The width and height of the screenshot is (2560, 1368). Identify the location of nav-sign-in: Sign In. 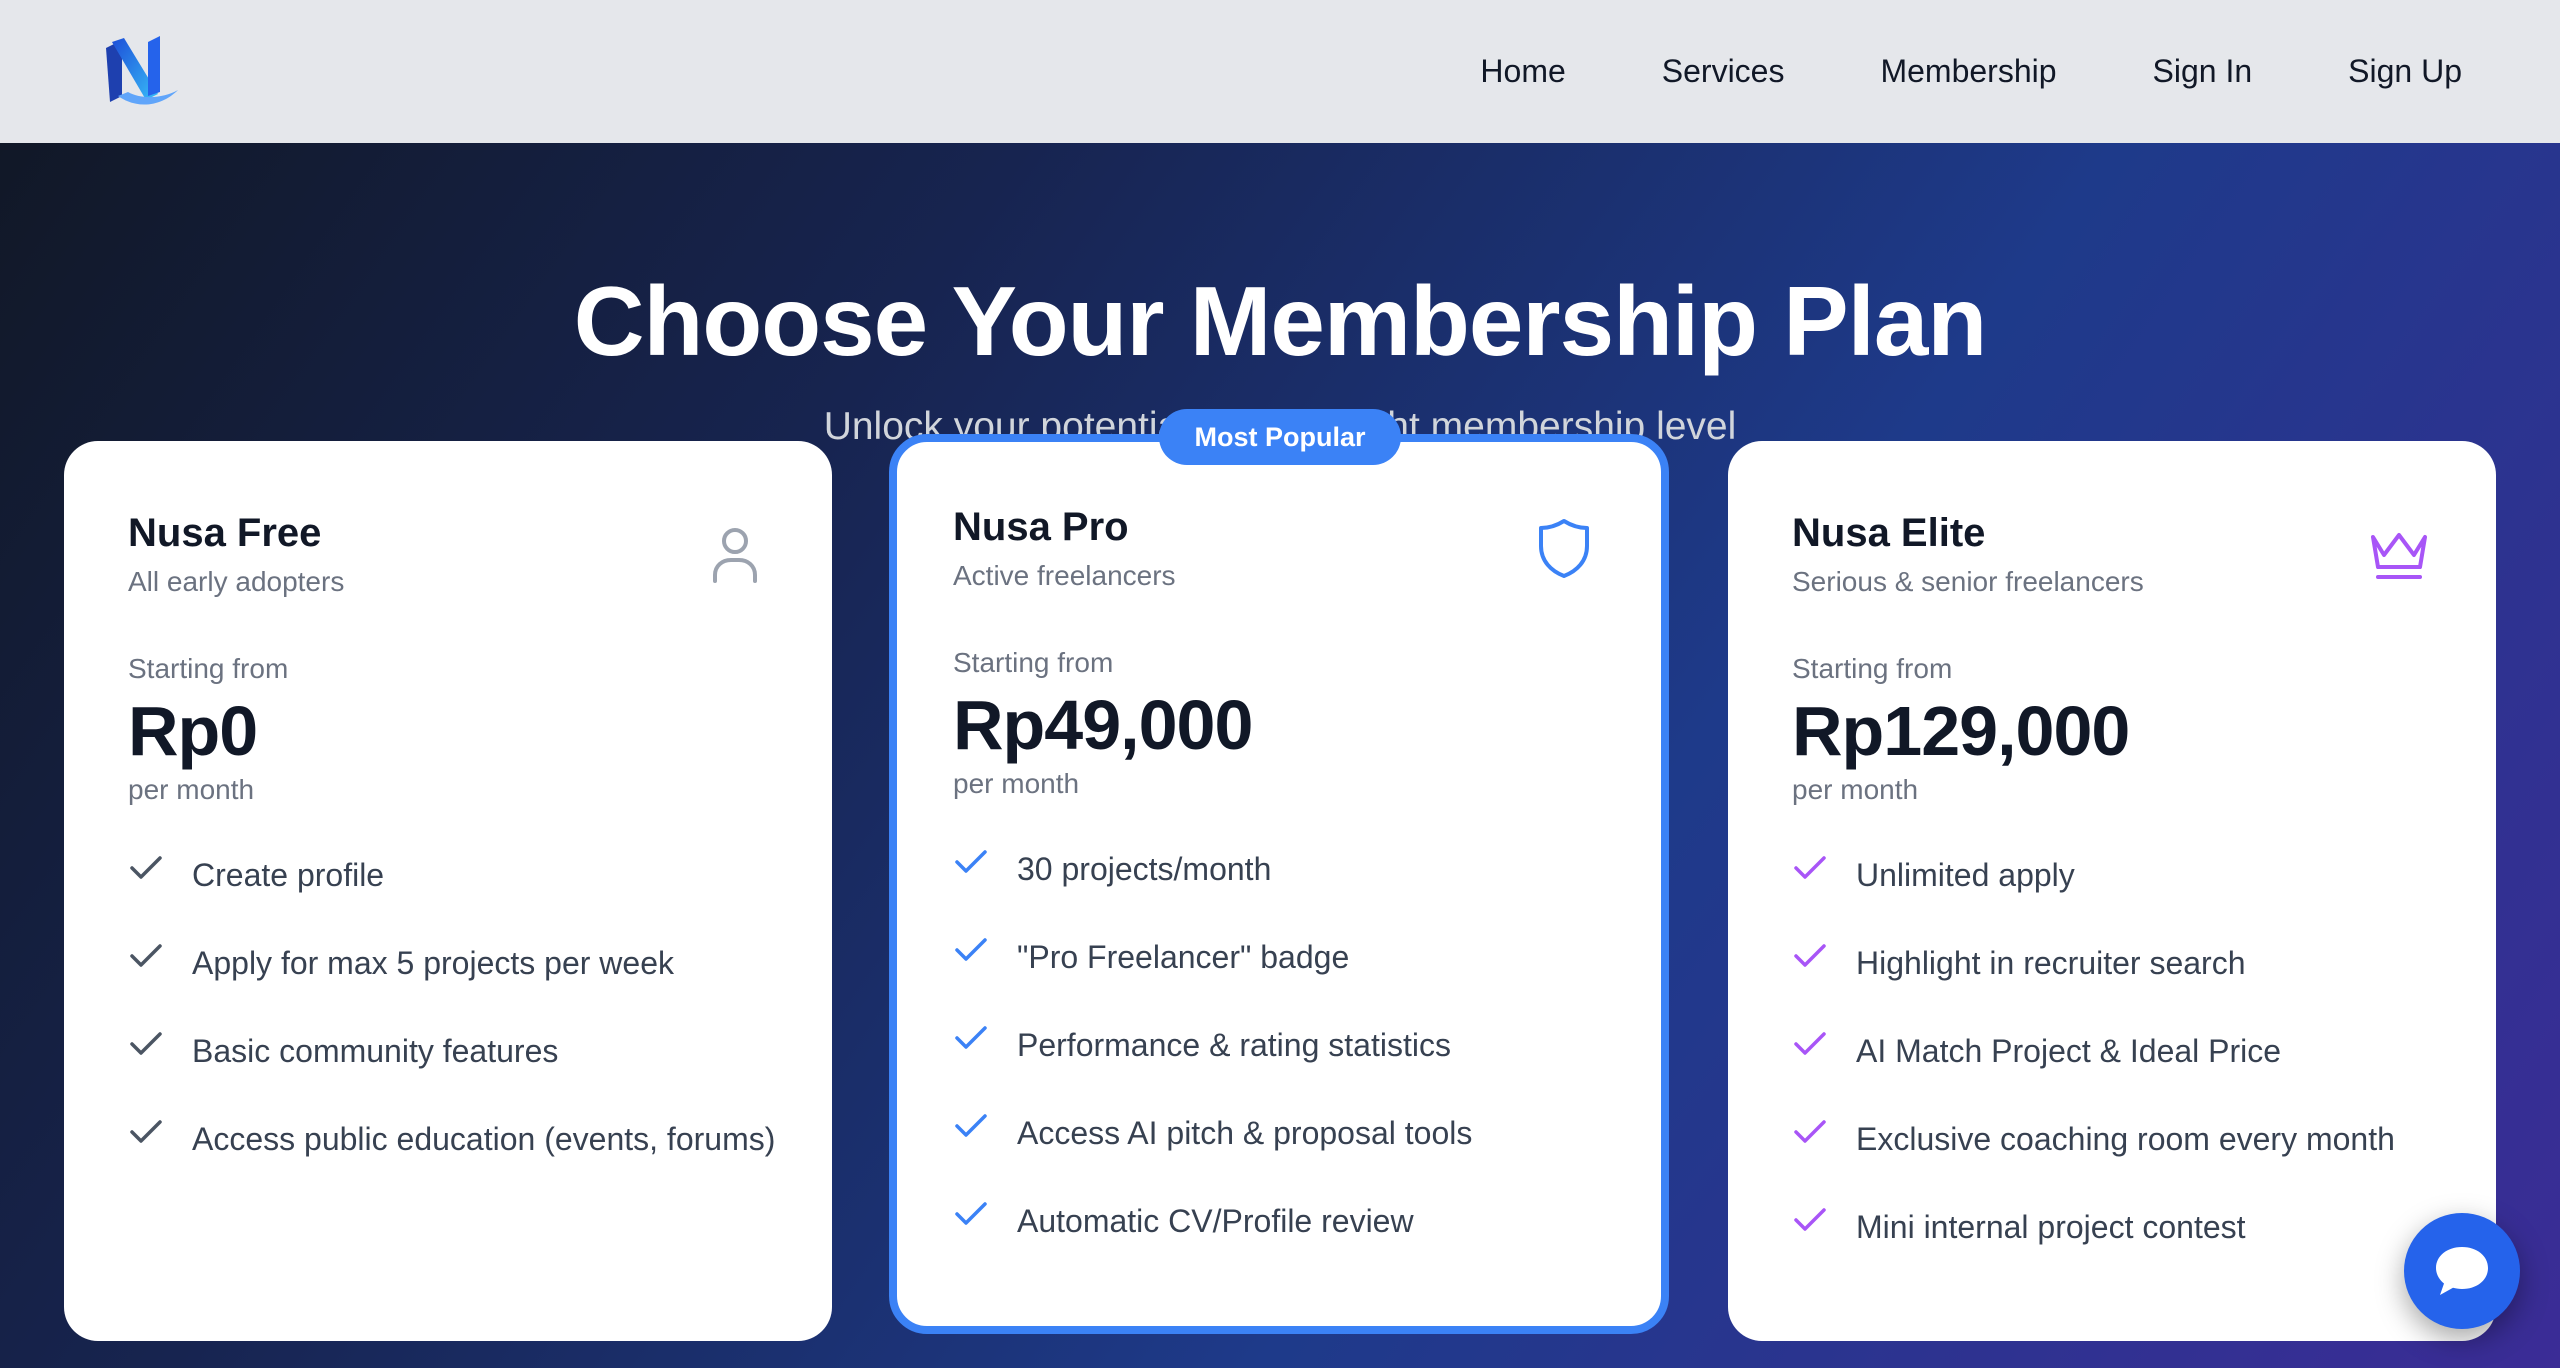
(2203, 71).